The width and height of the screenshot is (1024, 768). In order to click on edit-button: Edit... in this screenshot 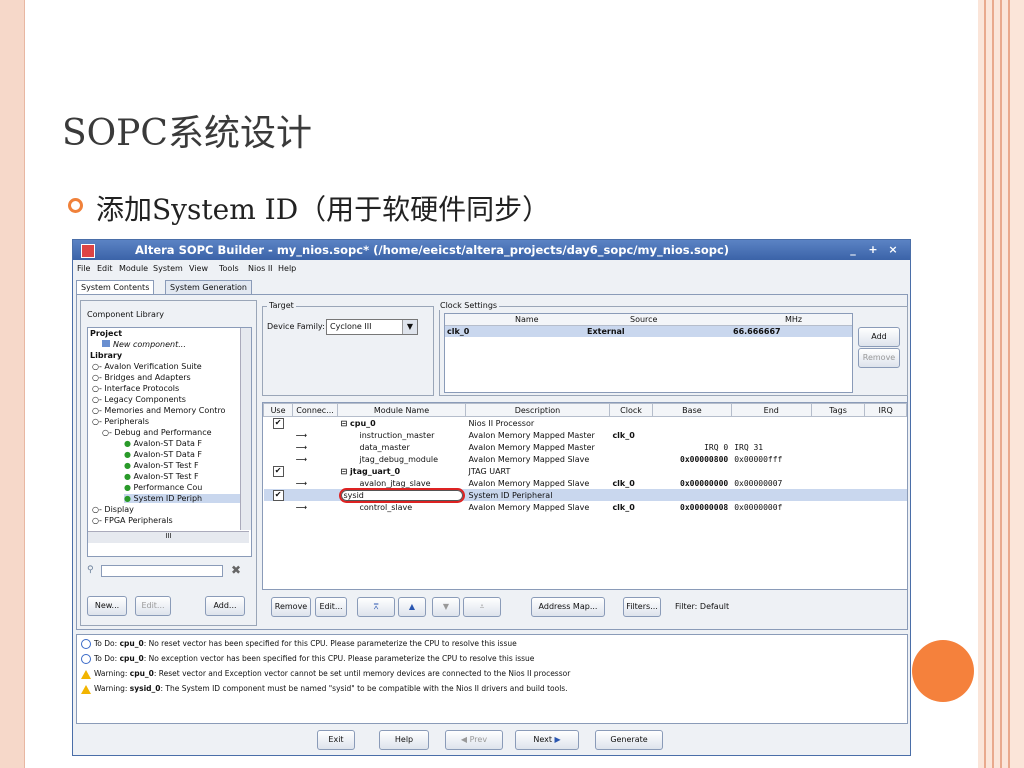, I will do `click(331, 607)`.